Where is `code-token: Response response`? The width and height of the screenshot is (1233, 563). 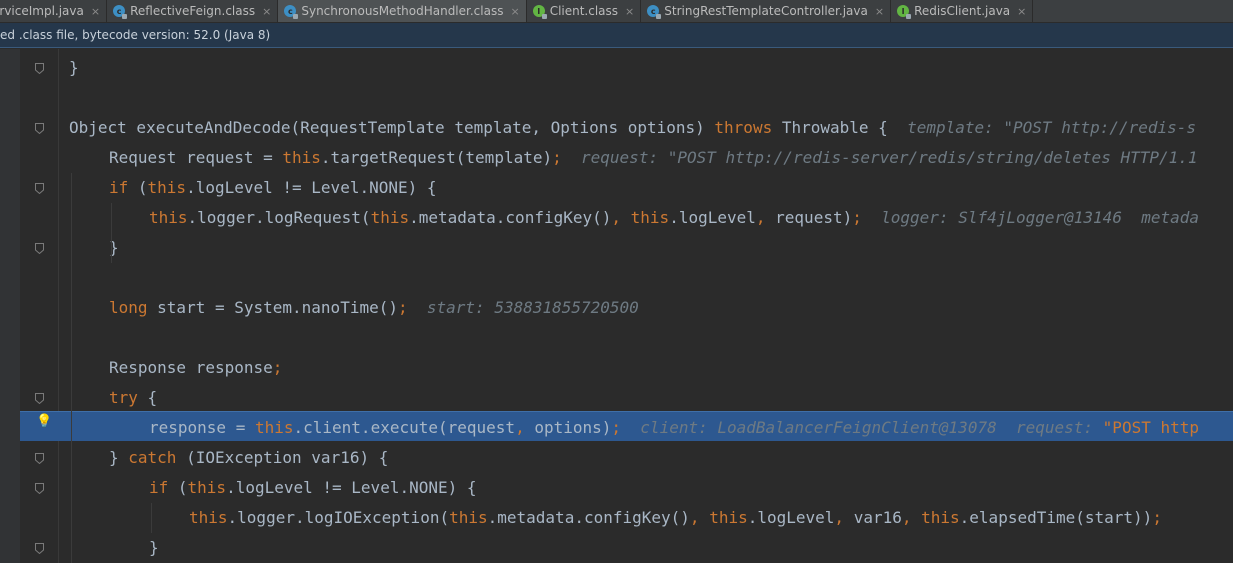 code-token: Response response is located at coordinates (191, 367).